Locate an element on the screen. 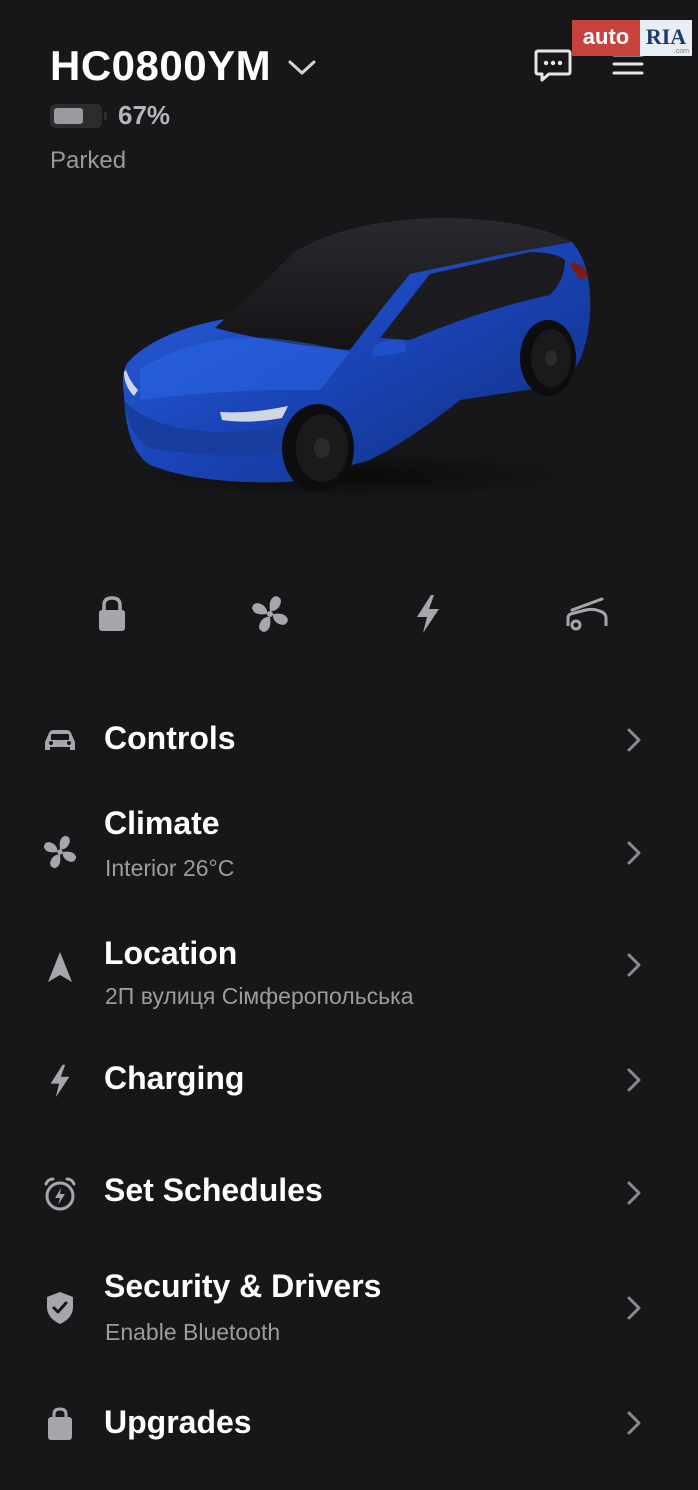 This screenshot has height=1490, width=698. battery-percentage: 67% is located at coordinates (144, 115).